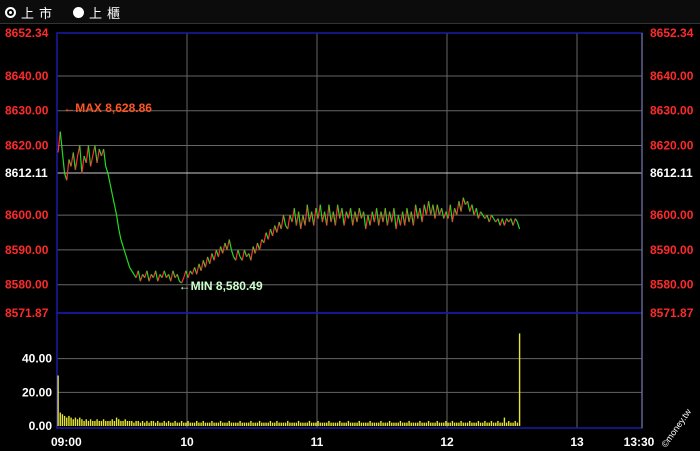 This screenshot has height=451, width=700. Describe the element at coordinates (78, 12) in the screenshot. I see `radio-unselected-icon` at that location.